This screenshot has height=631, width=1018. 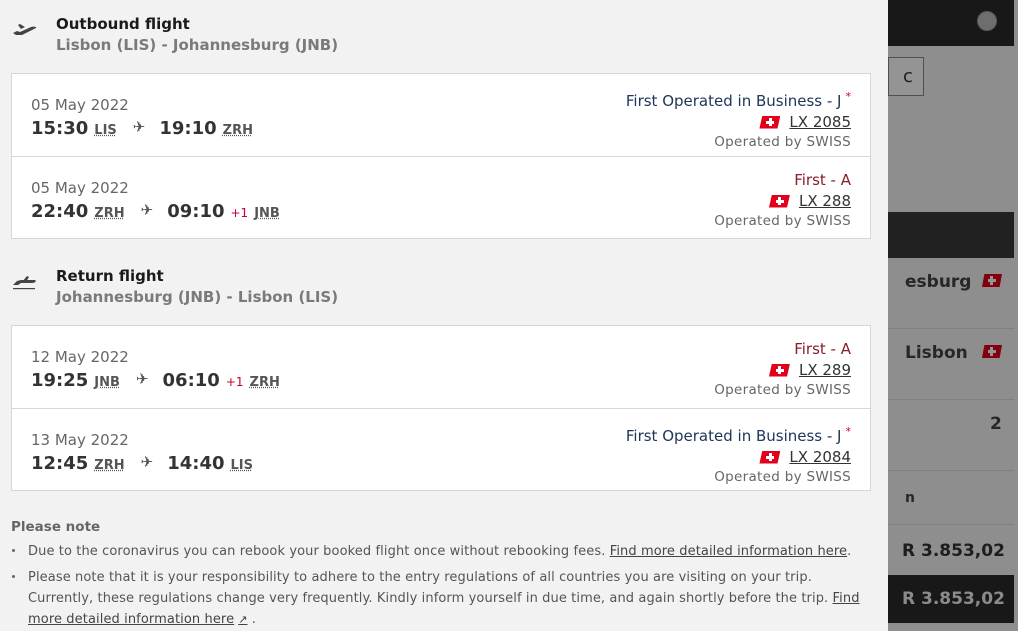 I want to click on section-route: Johannesburg (JNB) - Lisbon (LIS), so click(x=197, y=297).